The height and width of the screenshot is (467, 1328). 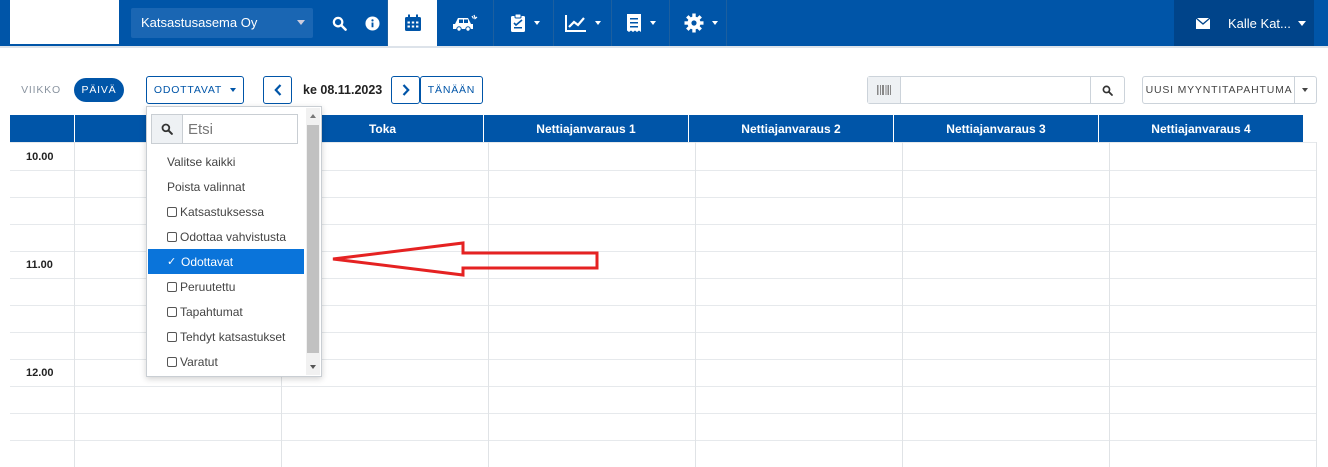 I want to click on option-tehdyt-katsastukset: Tehdyt katsastukset, so click(x=226, y=336).